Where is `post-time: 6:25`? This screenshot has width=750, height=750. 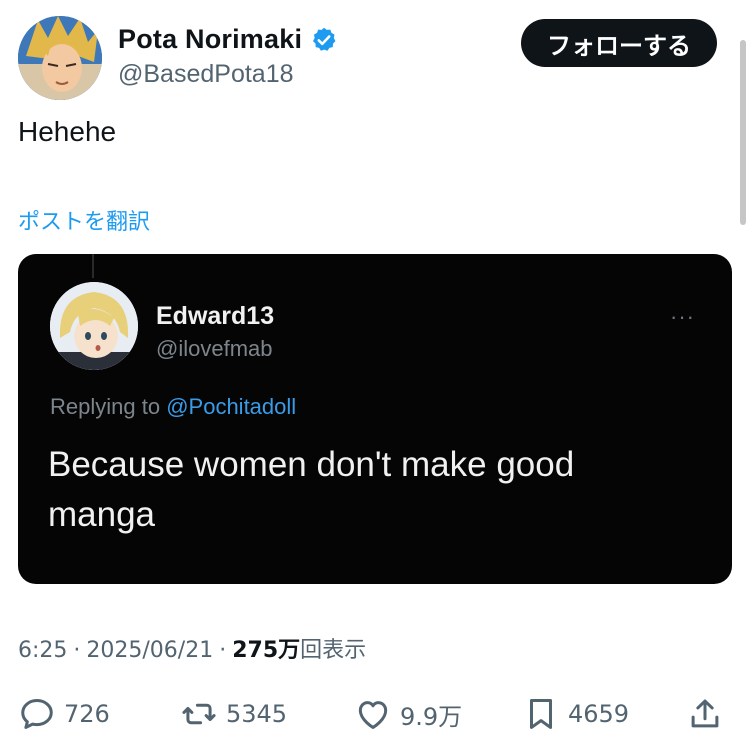 post-time: 6:25 is located at coordinates (42, 650).